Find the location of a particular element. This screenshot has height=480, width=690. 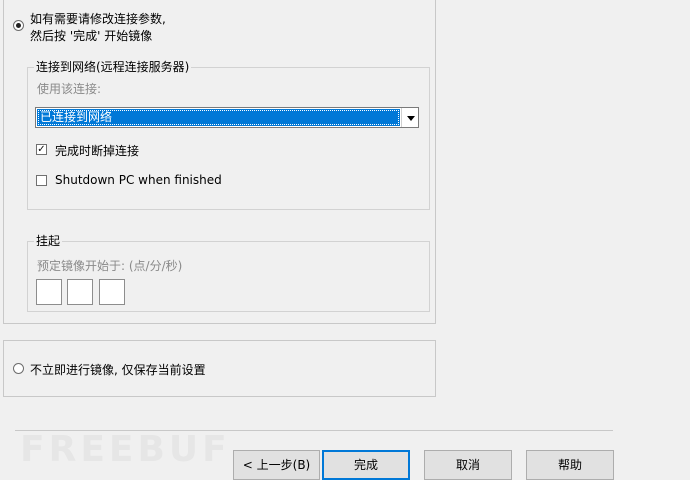

cancel-button: 取消 is located at coordinates (468, 465).